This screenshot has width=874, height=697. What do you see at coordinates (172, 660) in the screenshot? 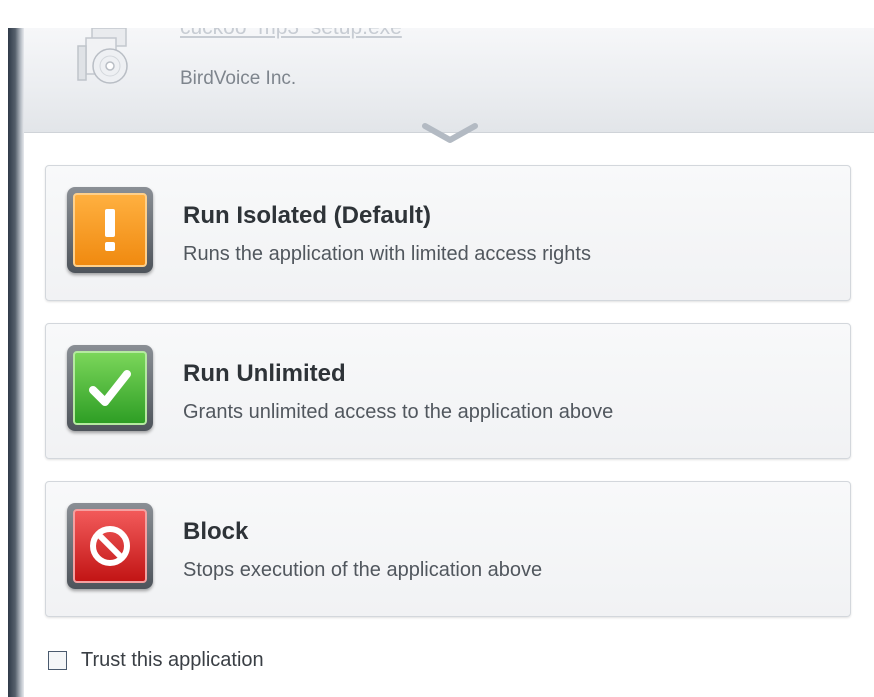
I see `trust-application-label: Trust this application` at bounding box center [172, 660].